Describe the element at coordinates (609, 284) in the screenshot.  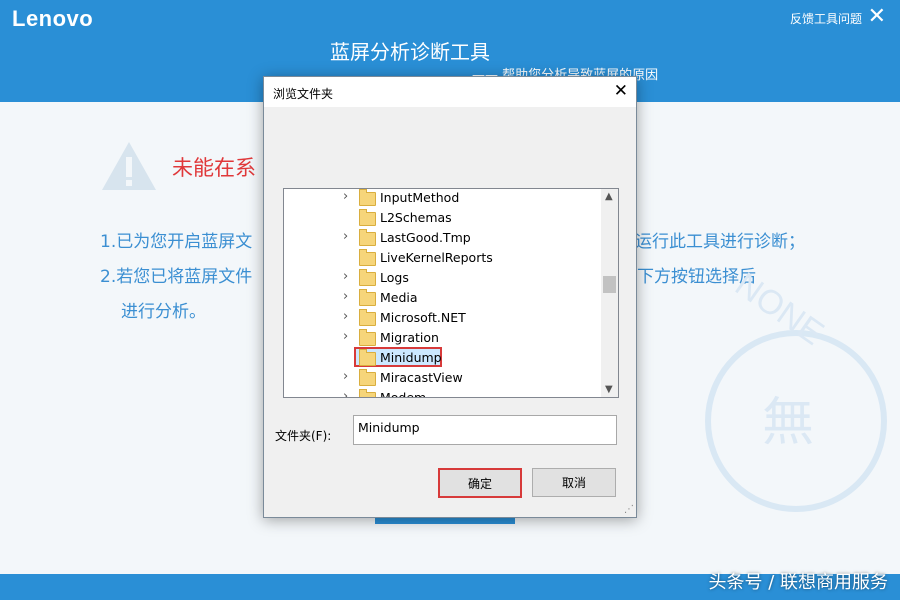
I see `scroll-thumb` at that location.